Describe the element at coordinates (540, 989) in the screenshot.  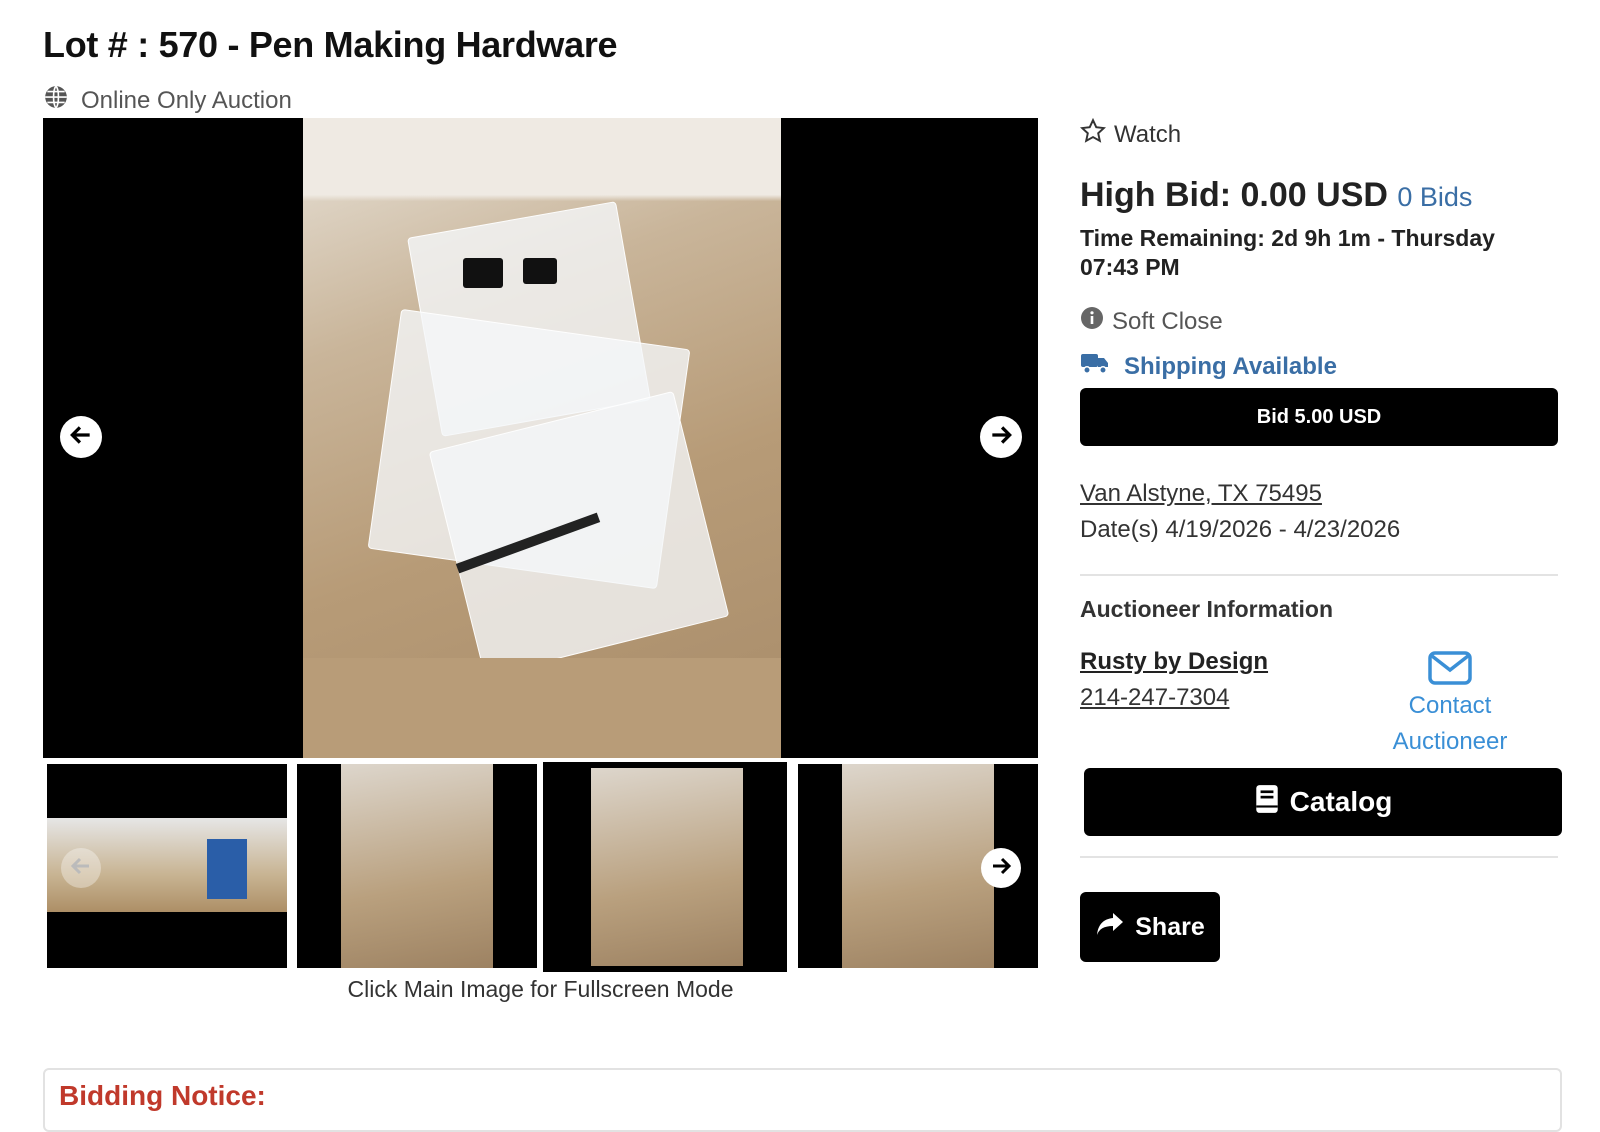
I see `gallery-caption: Click Main Image for Fullscreen Mode` at that location.